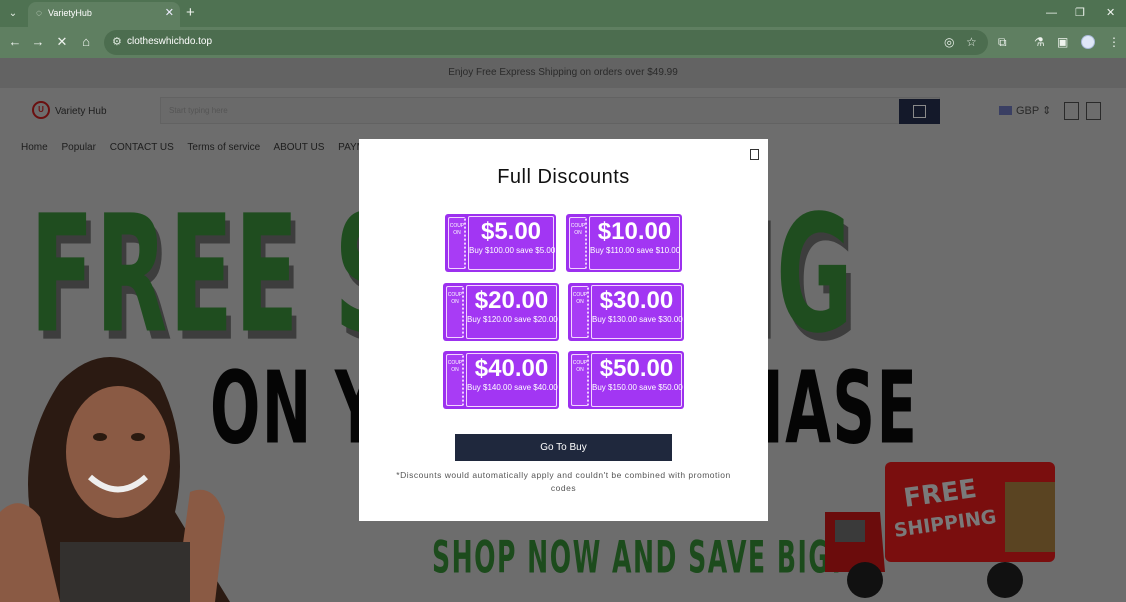 The height and width of the screenshot is (602, 1126). What do you see at coordinates (39, 13) in the screenshot?
I see `loading-favicon-icon: ◌` at bounding box center [39, 13].